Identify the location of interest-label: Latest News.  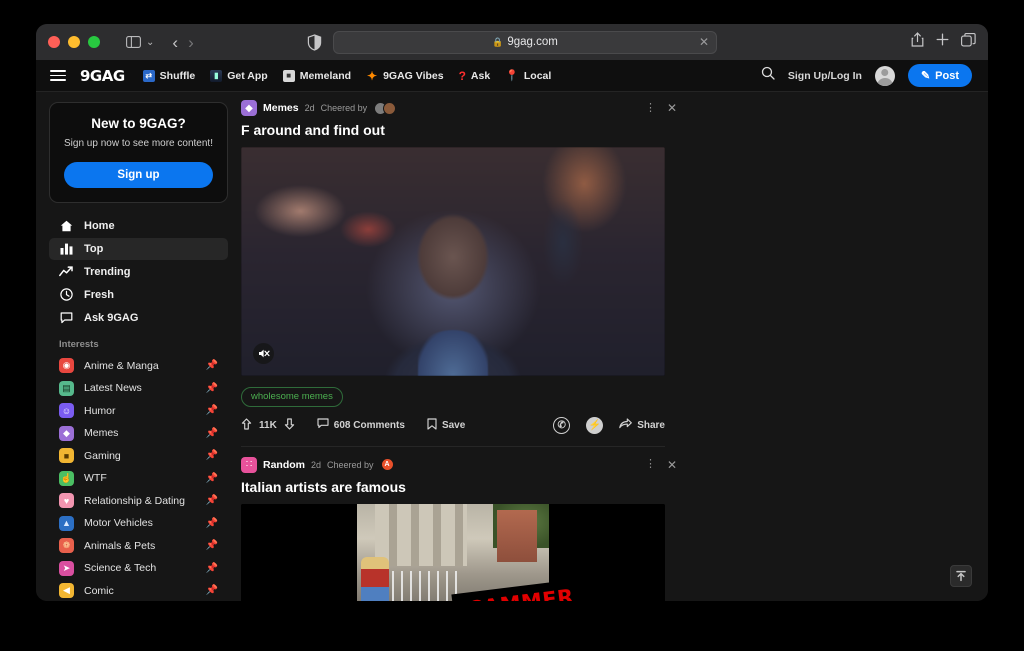
(113, 388).